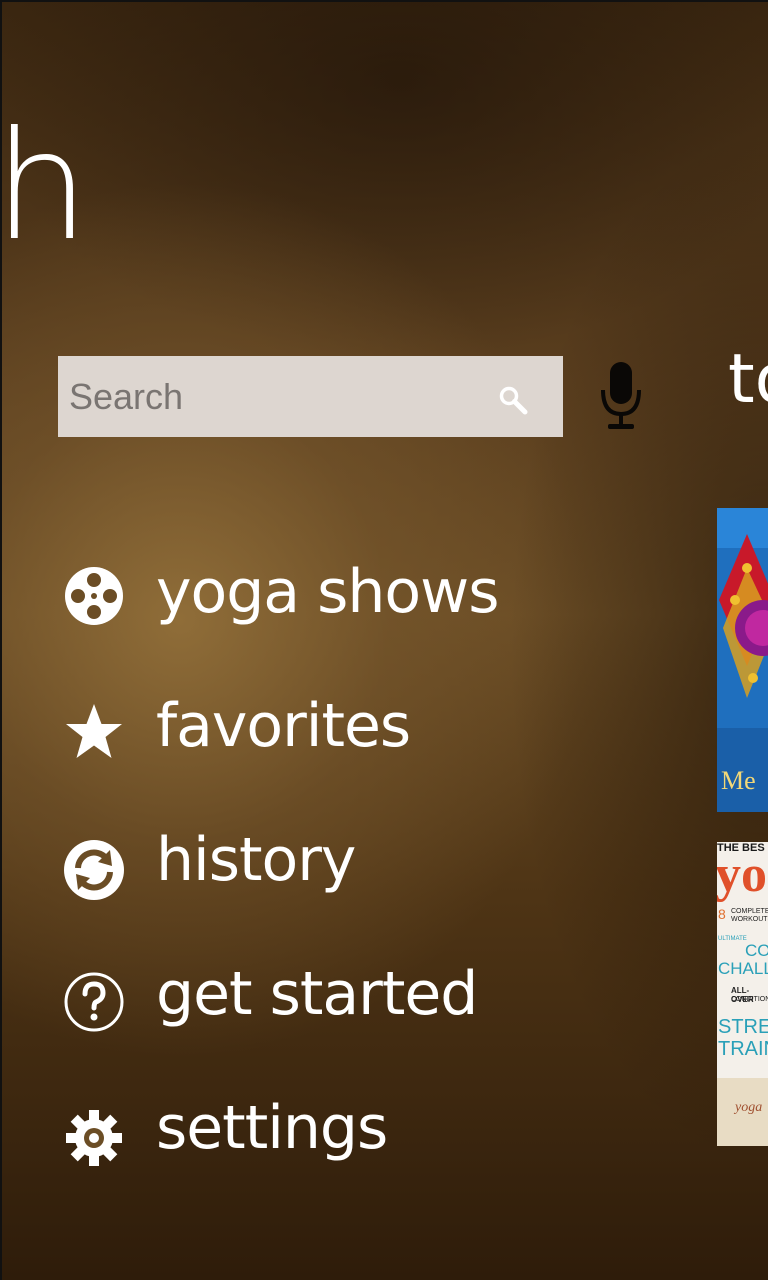  Describe the element at coordinates (283, 726) in the screenshot. I see `menu-label-favorites: favorites` at that location.